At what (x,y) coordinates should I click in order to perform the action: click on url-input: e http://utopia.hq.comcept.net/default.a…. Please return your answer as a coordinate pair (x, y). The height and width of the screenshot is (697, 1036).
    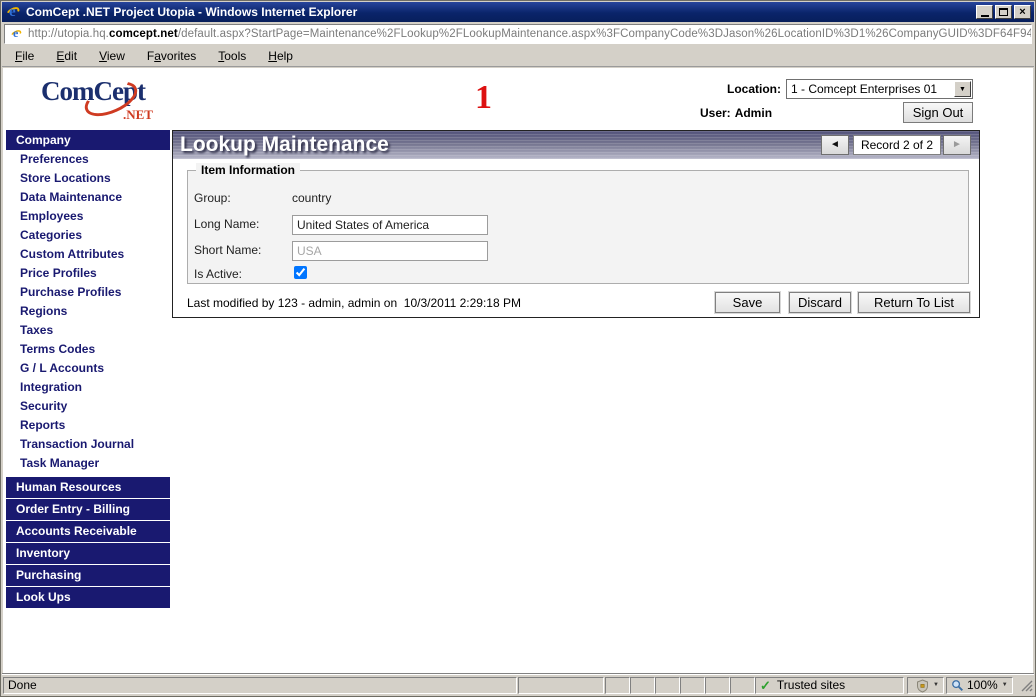
    Looking at the image, I should click on (518, 34).